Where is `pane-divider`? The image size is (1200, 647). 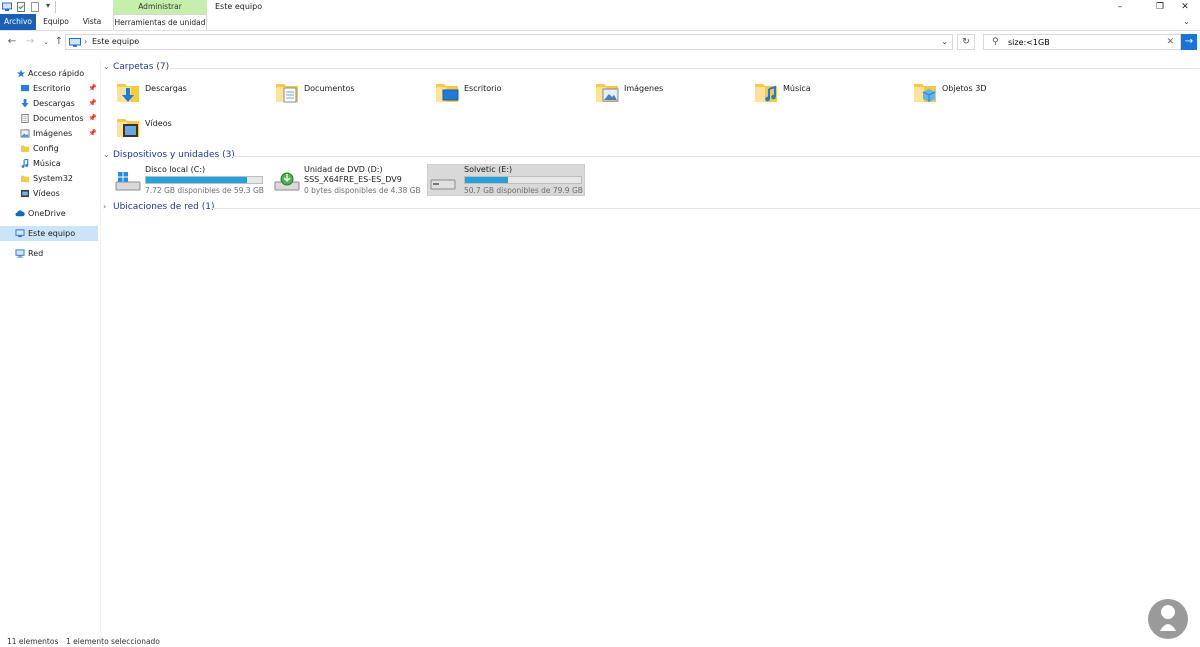
pane-divider is located at coordinates (100, 350).